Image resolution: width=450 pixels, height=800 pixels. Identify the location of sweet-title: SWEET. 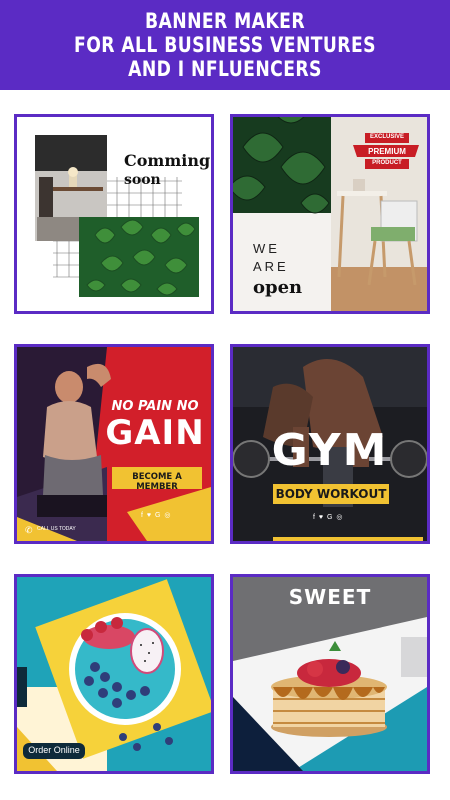
(330, 597).